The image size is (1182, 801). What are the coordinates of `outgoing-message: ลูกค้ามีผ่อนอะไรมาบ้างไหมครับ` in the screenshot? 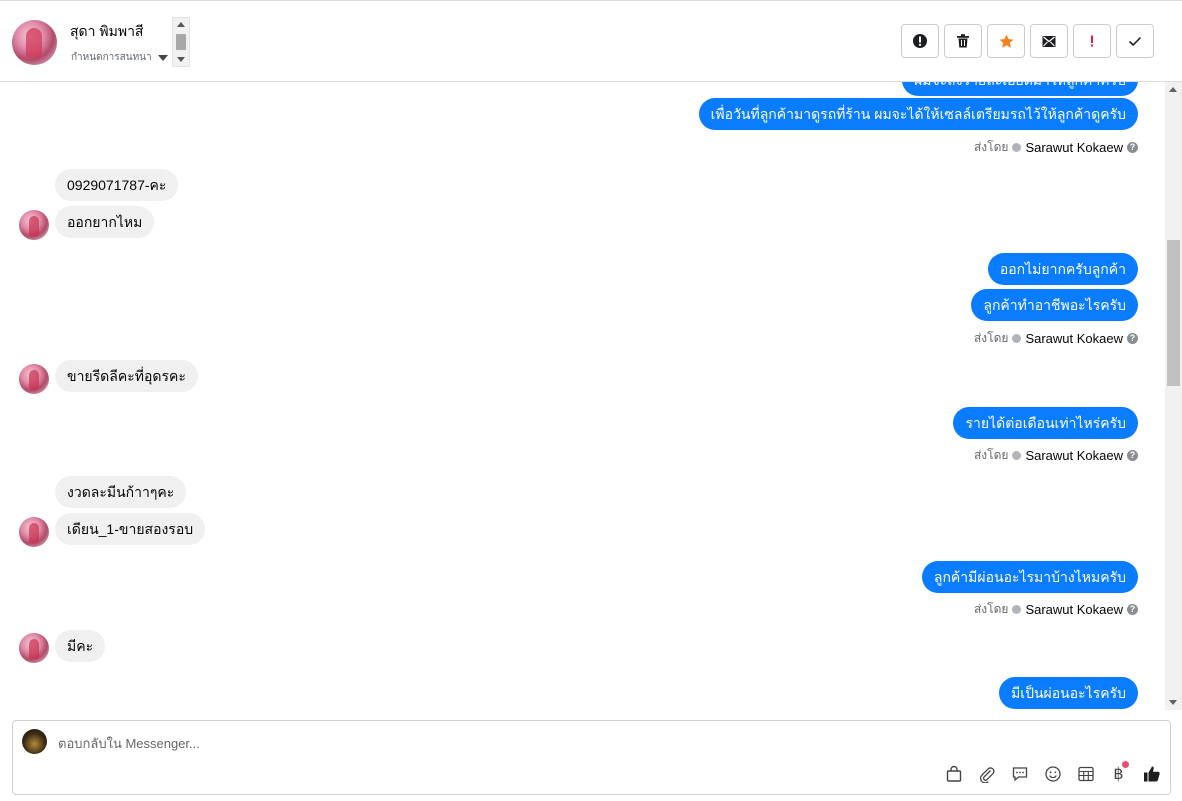 It's located at (1029, 577).